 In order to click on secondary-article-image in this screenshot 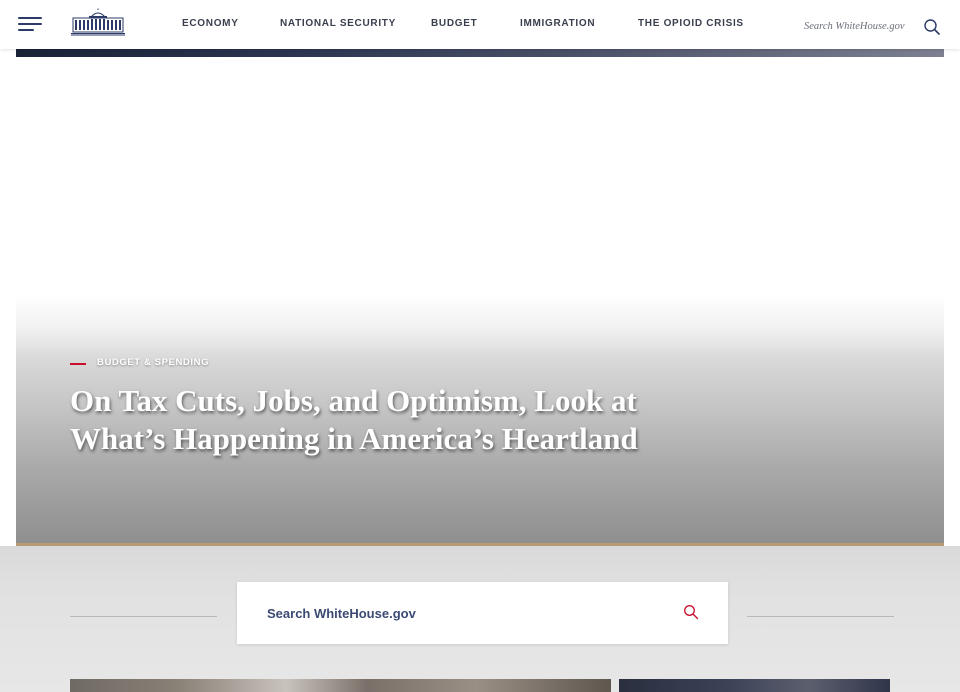, I will do `click(754, 685)`.